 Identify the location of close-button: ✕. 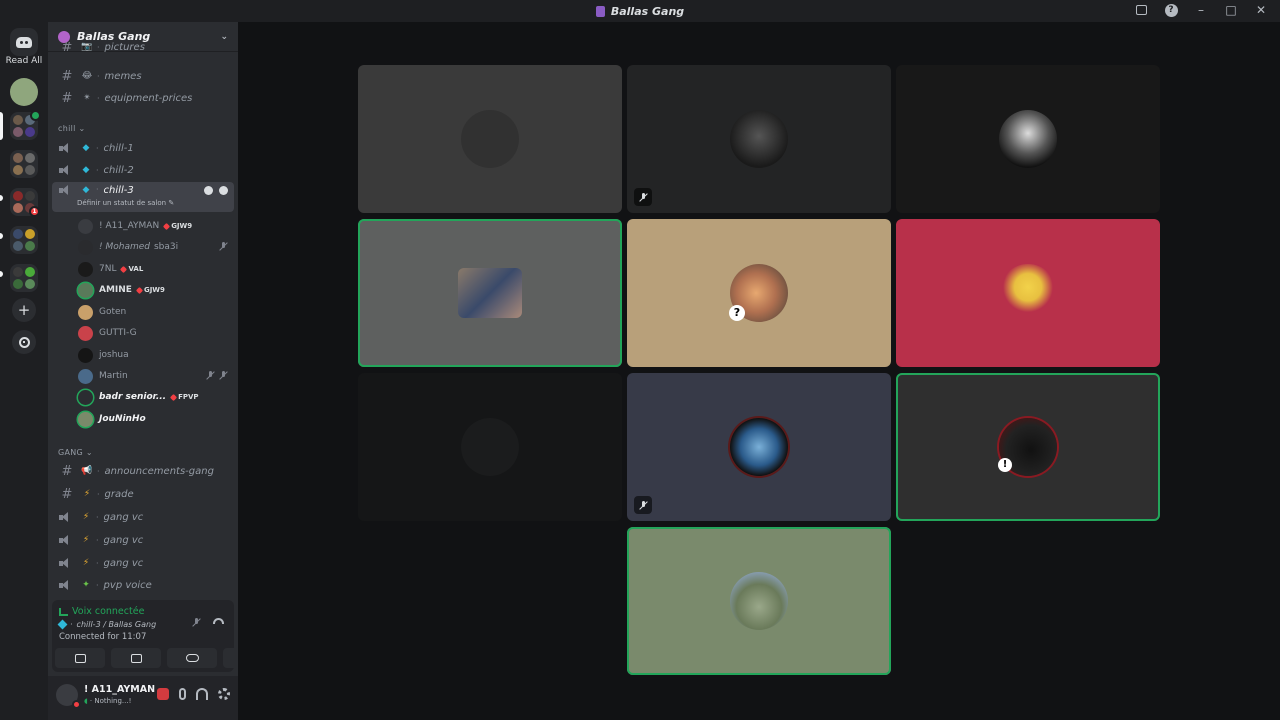
(1261, 10).